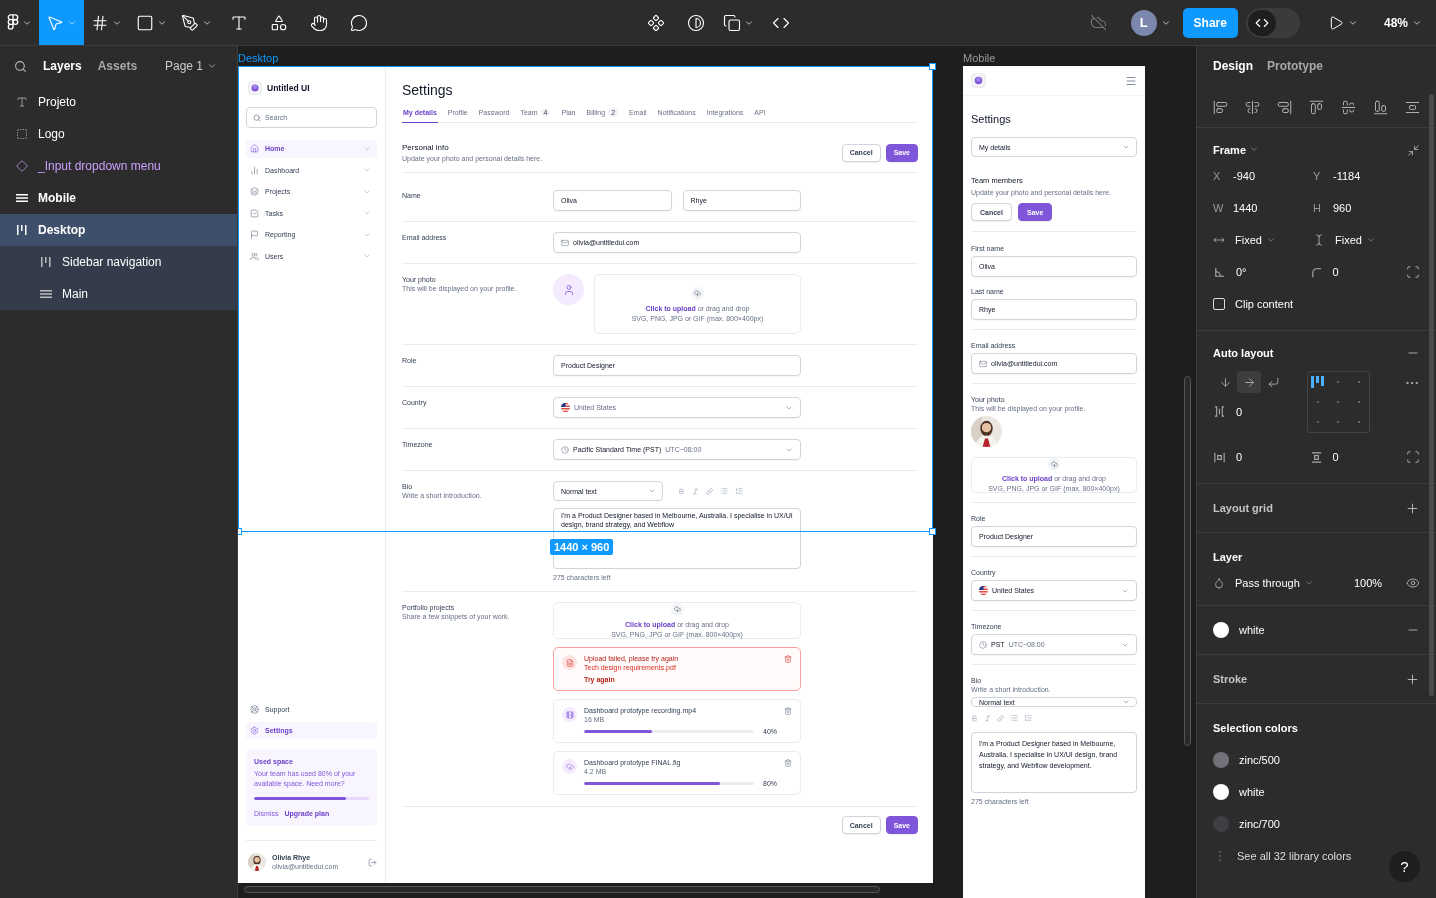 This screenshot has width=1436, height=898. Describe the element at coordinates (1259, 824) in the screenshot. I see `color-name: zinc/700` at that location.